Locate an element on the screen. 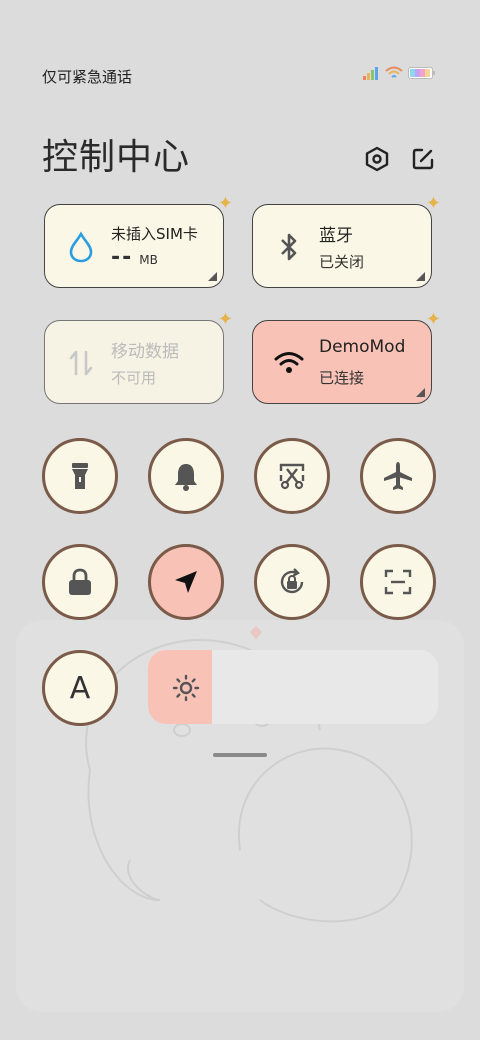  status-icons is located at coordinates (399, 73).